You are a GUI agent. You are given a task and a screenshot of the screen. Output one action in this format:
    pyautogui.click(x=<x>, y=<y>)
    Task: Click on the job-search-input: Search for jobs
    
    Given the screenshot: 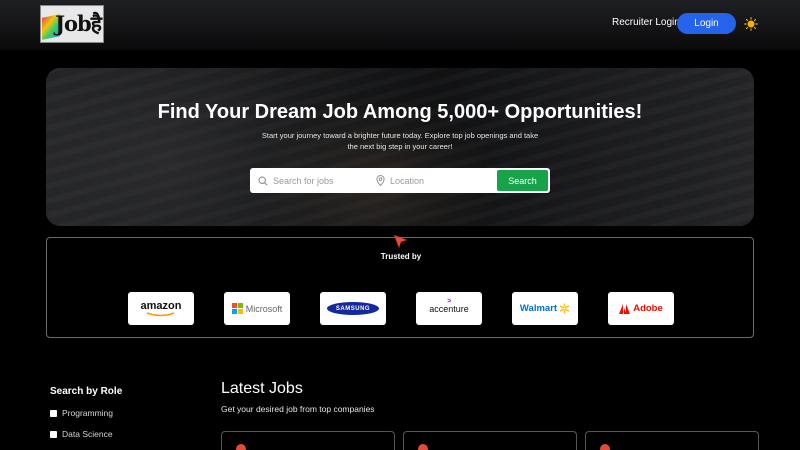 What is the action you would take?
    pyautogui.click(x=317, y=180)
    